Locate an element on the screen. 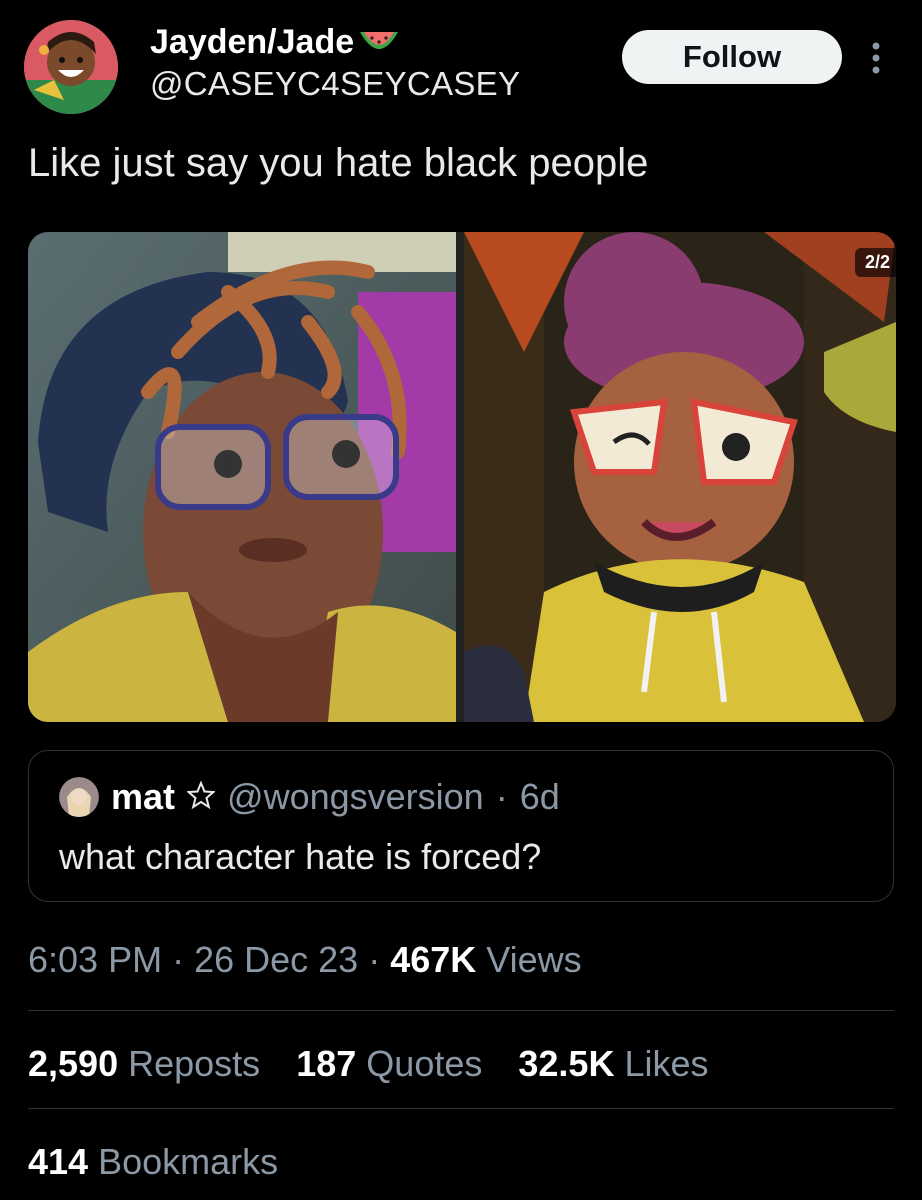 This screenshot has height=1200, width=922. reposts-stat: 2,590 Reposts is located at coordinates (144, 1063).